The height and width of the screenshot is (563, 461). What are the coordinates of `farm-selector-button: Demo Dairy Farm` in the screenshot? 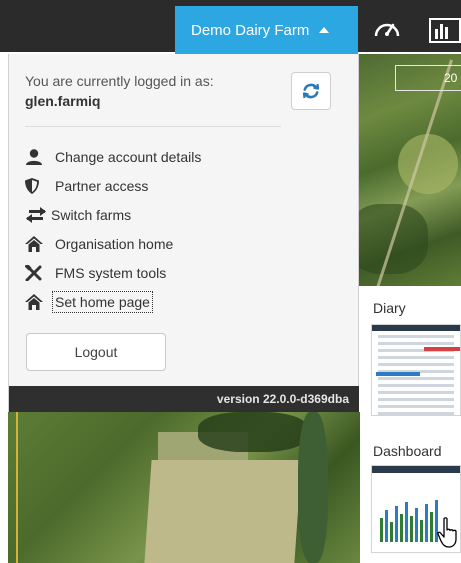 It's located at (266, 30).